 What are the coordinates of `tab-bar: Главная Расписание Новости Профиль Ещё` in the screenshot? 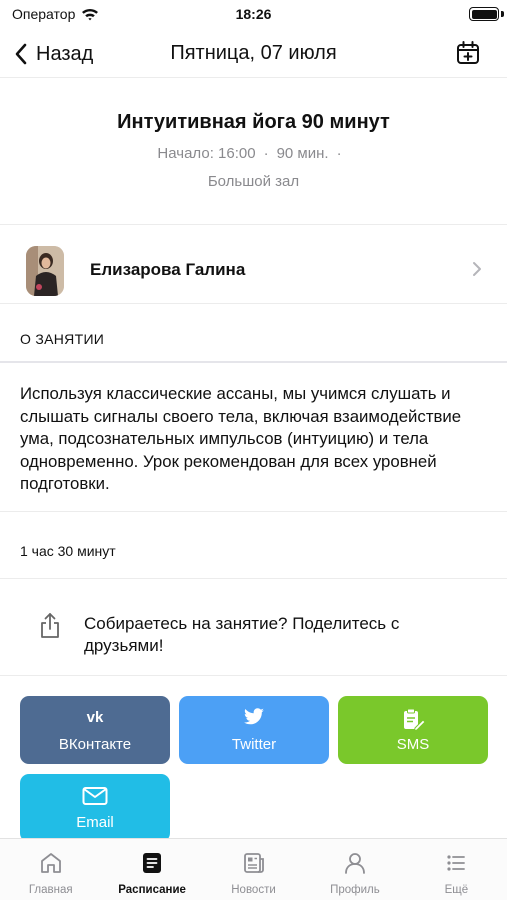 It's located at (253, 869).